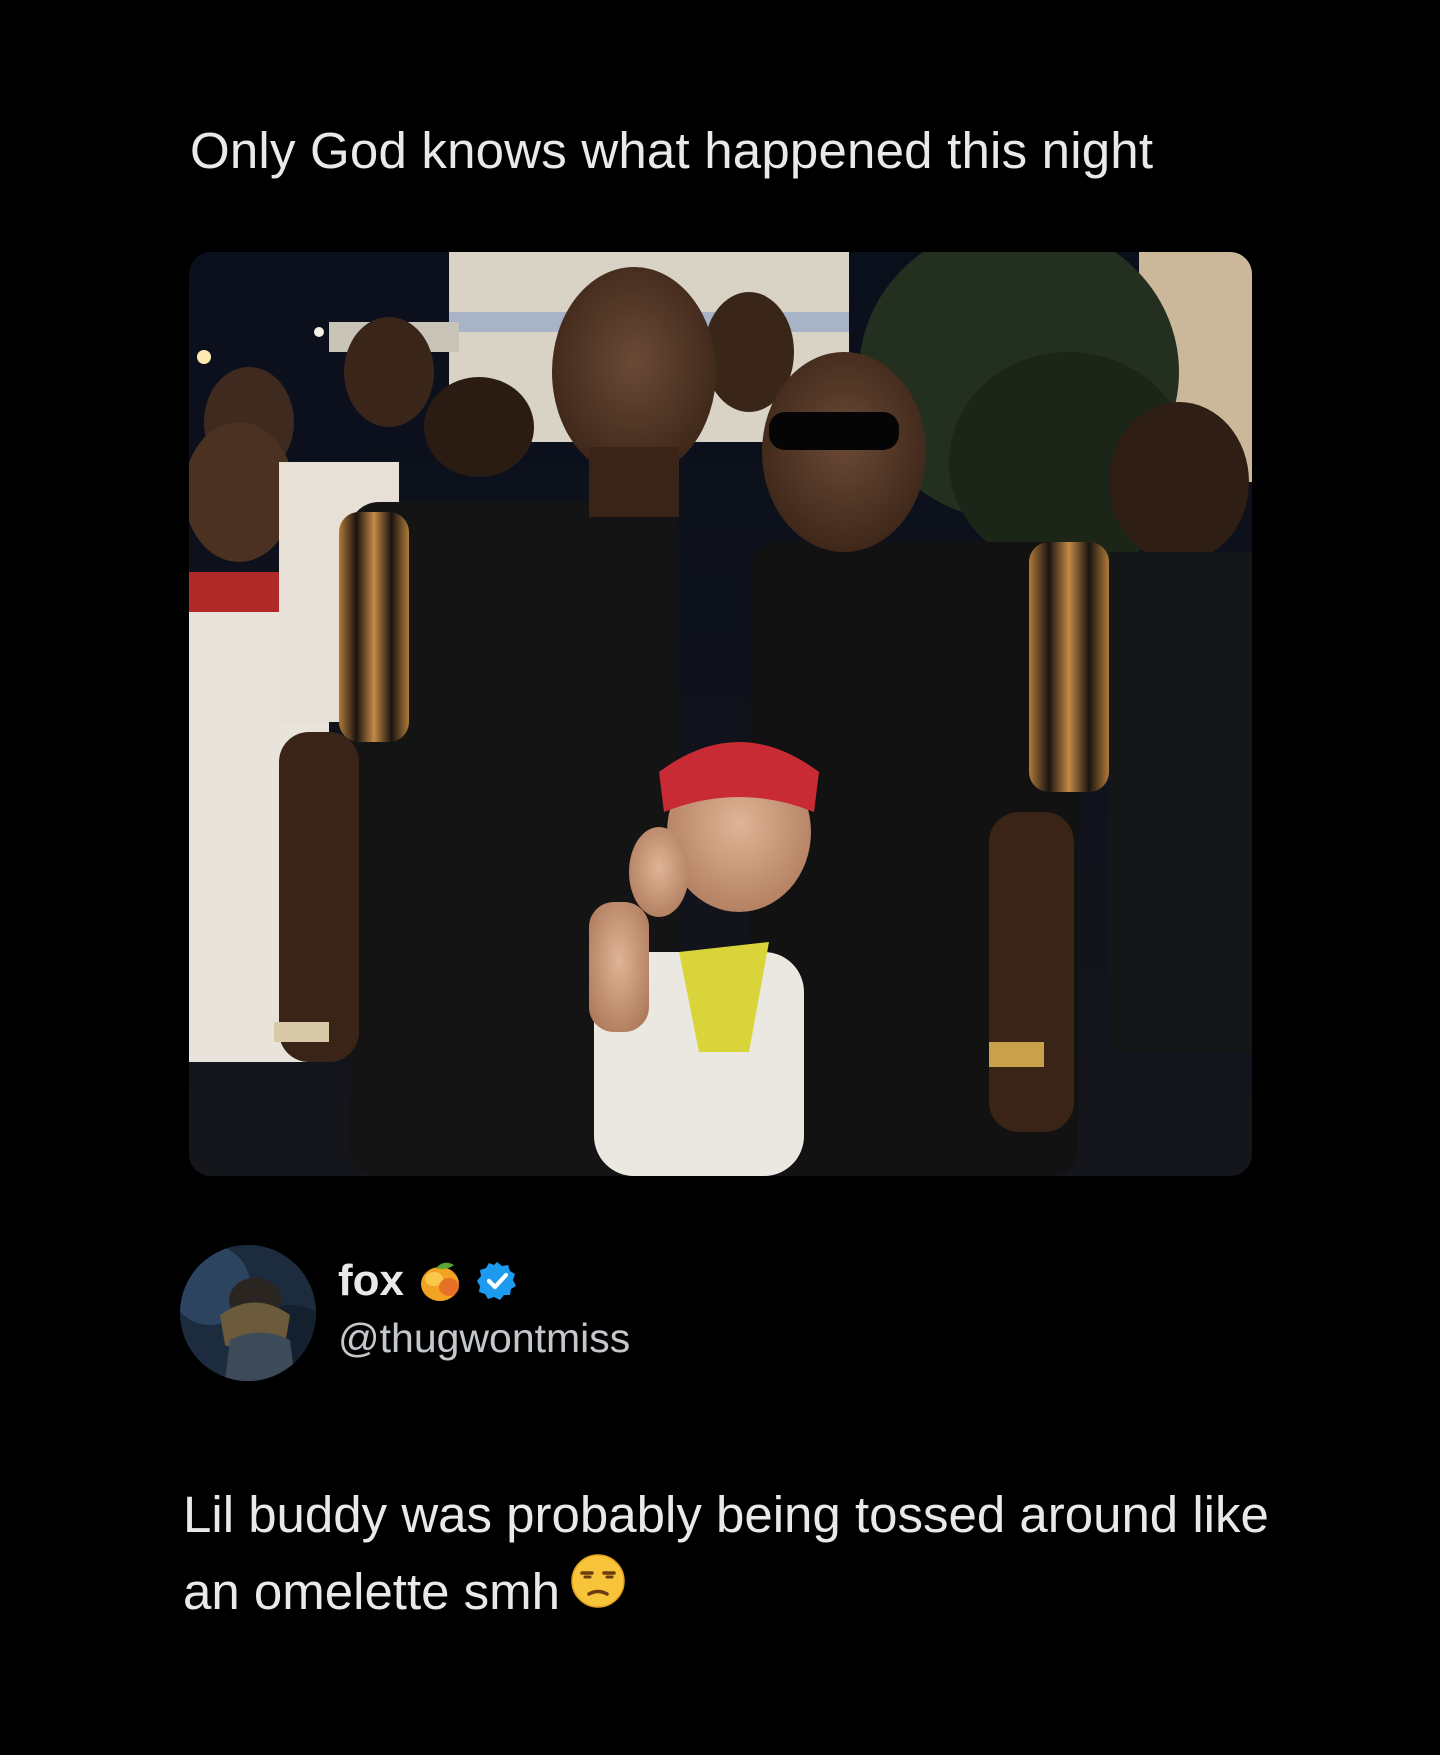 This screenshot has width=1440, height=1755. I want to click on quoted-tweet-text: Only God knows what happened this night, so click(672, 150).